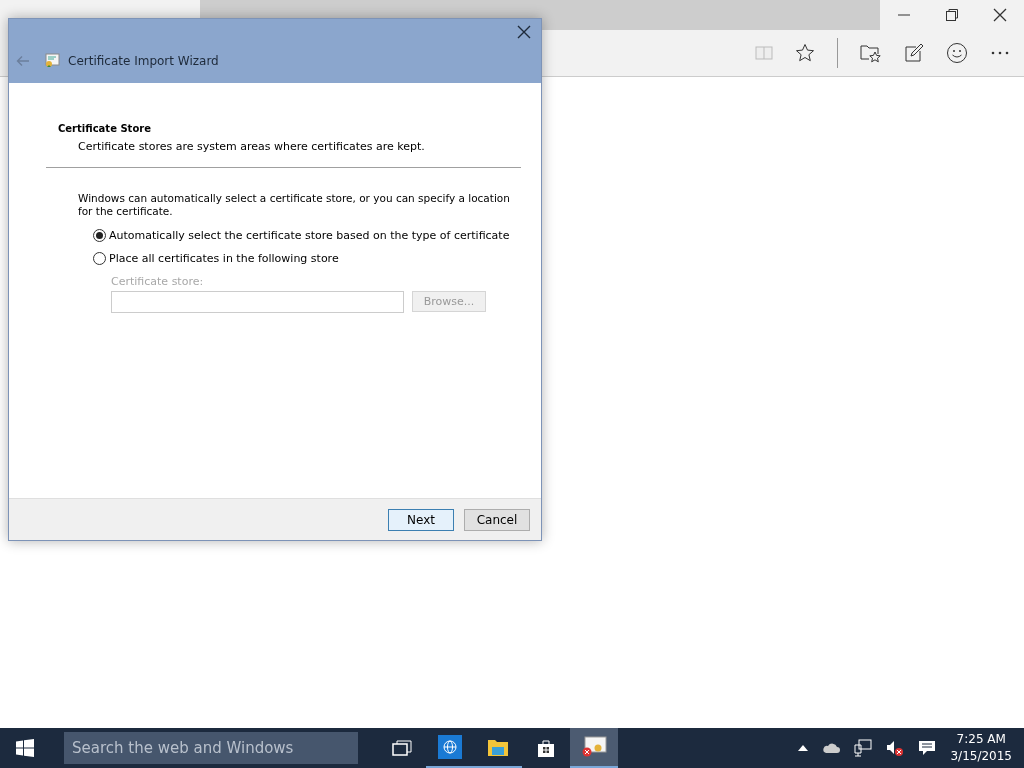 The height and width of the screenshot is (768, 1024). I want to click on more-icon, so click(1000, 53).